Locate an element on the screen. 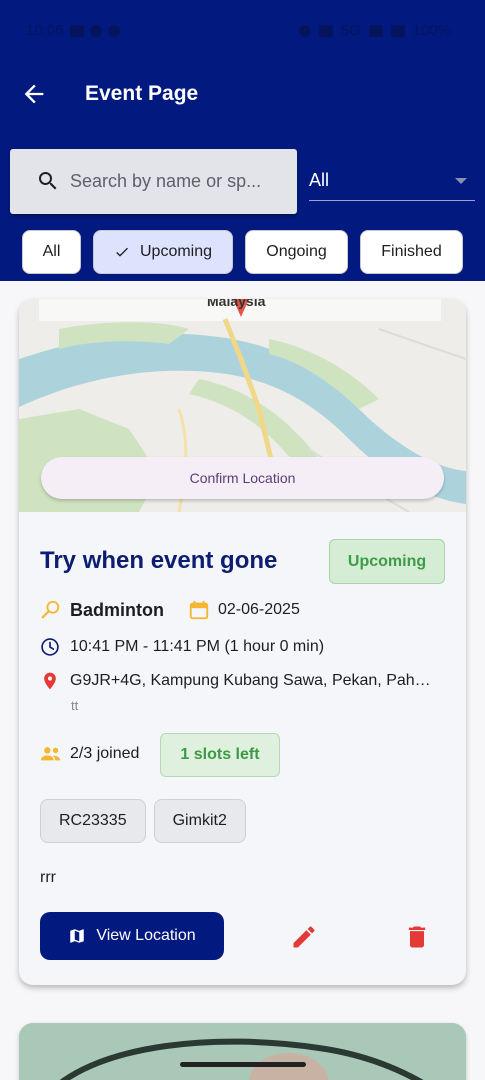  chip-label: Finished is located at coordinates (411, 251).